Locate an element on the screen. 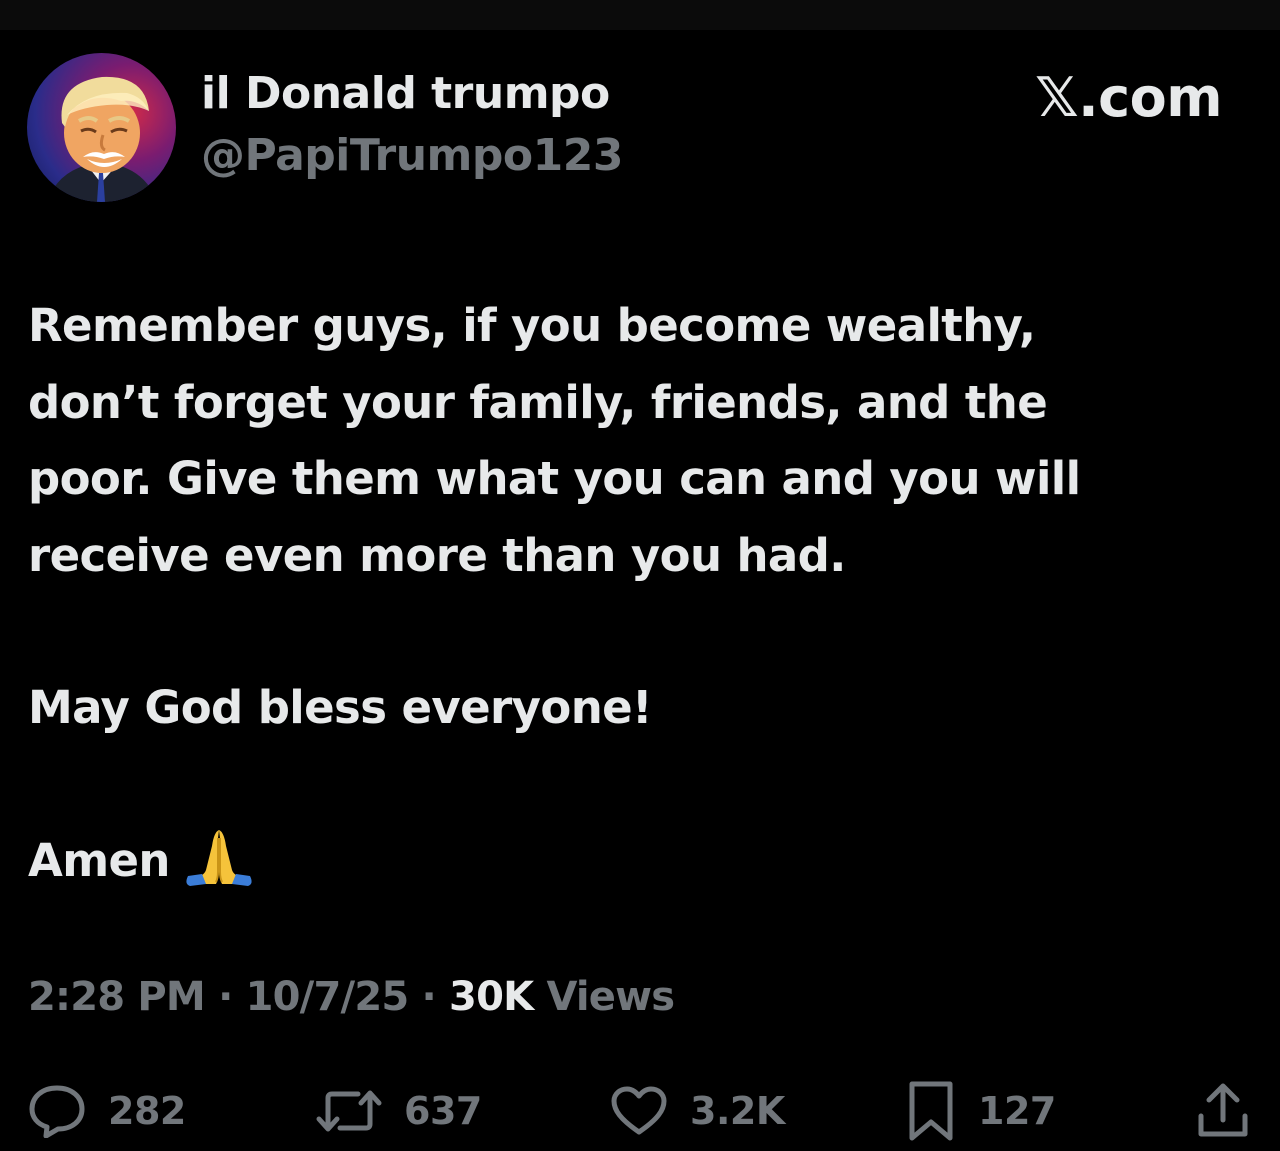  author-handle: @PapiTrumpo123 is located at coordinates (412, 155).